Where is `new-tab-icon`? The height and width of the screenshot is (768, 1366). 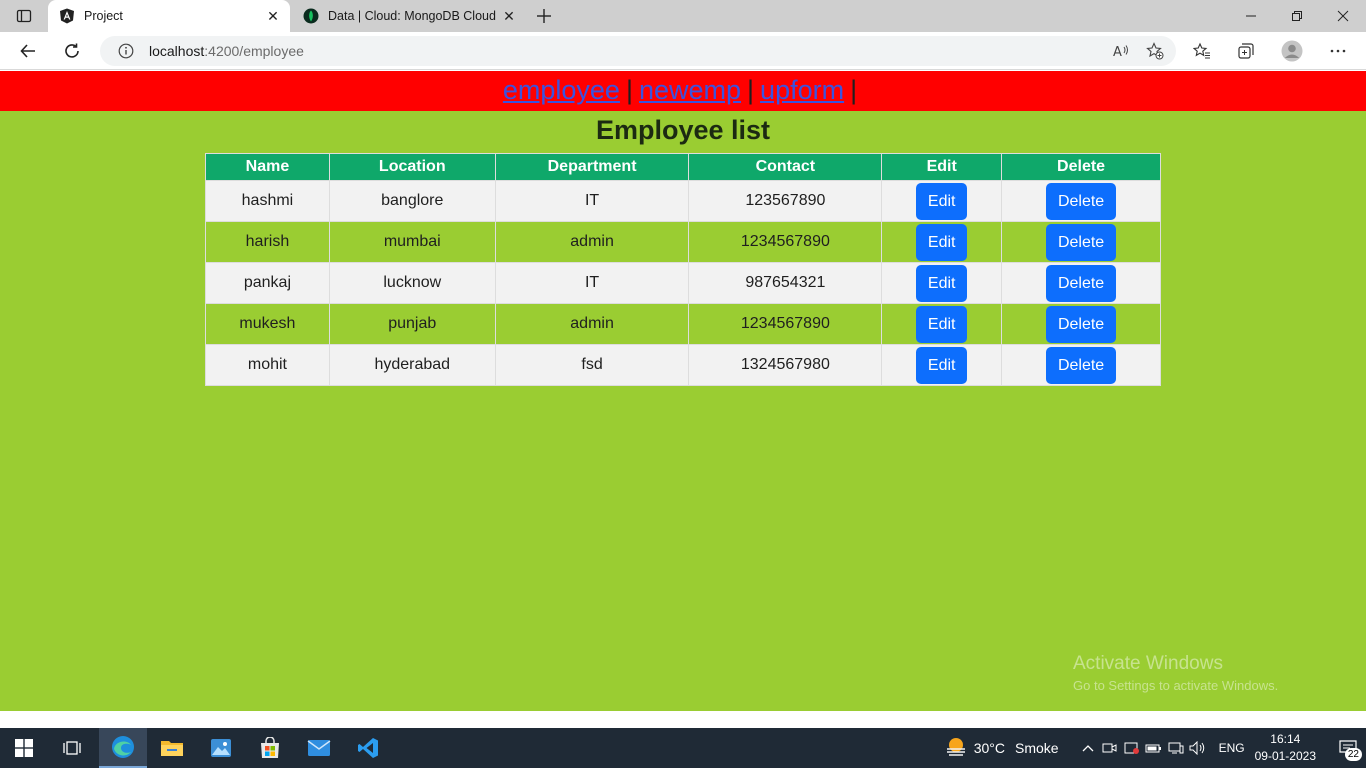 new-tab-icon is located at coordinates (544, 16).